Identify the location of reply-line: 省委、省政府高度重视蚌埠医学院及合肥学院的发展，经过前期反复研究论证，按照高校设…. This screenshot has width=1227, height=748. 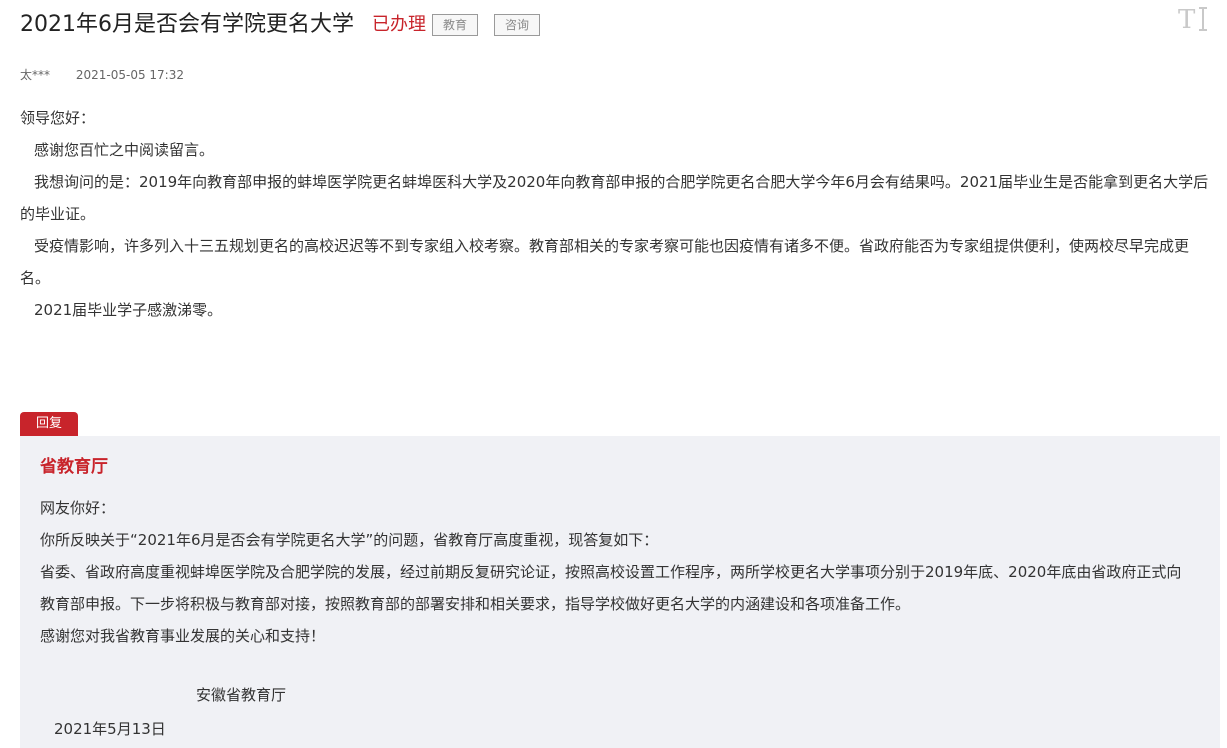
(611, 588).